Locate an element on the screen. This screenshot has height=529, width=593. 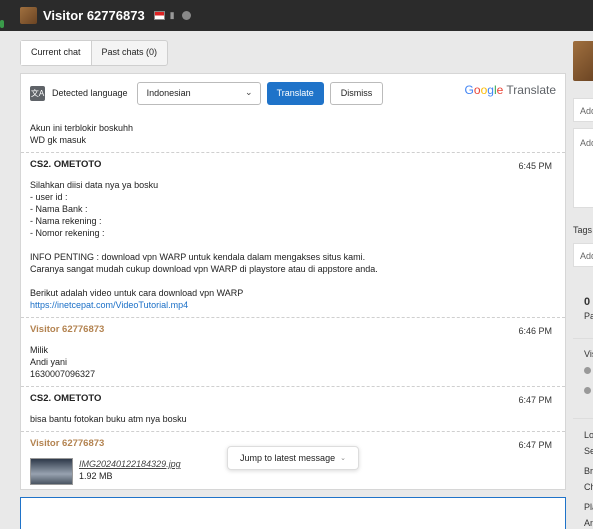
chat-tabs: Current chat Past chats (0) is located at coordinates (94, 53).